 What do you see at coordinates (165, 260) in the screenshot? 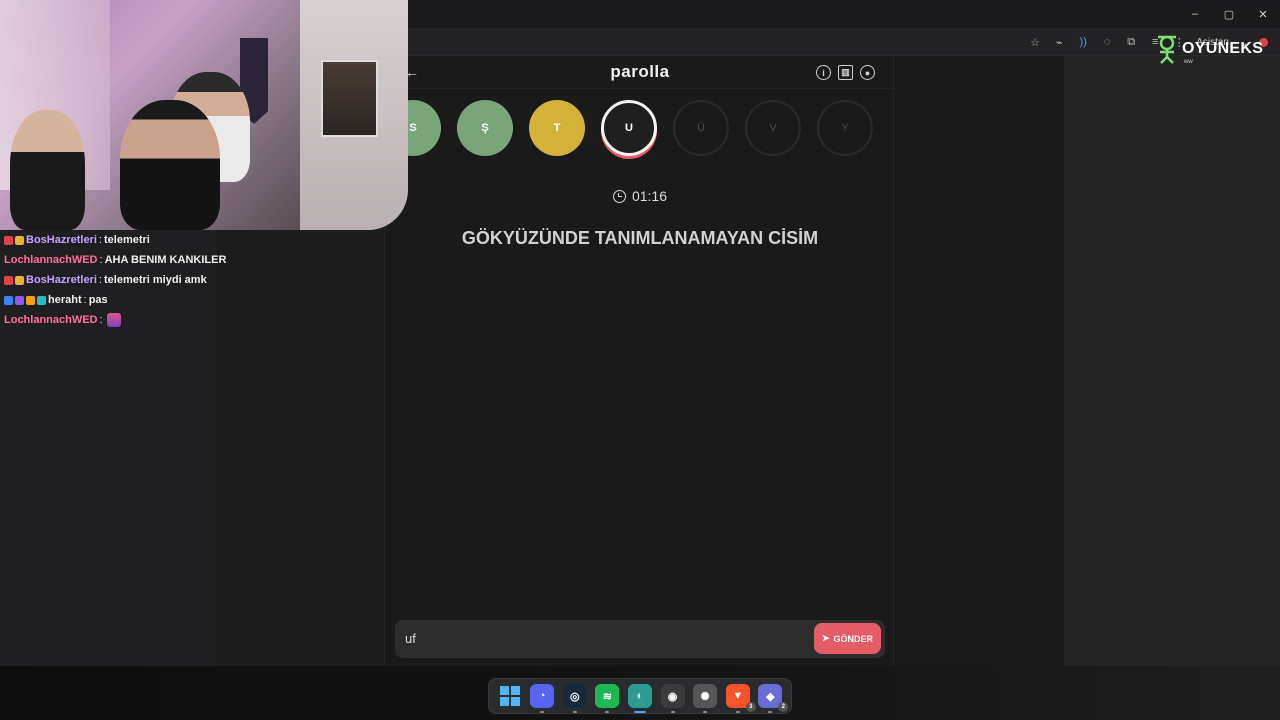
I see `chat-message-text: AHA BENIM KANKILER` at bounding box center [165, 260].